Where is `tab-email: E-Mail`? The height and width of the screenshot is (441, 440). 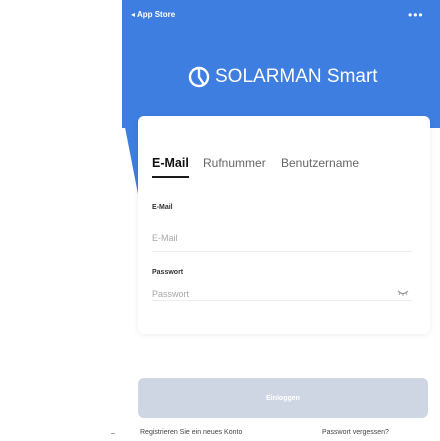
tab-email: E-Mail is located at coordinates (170, 163).